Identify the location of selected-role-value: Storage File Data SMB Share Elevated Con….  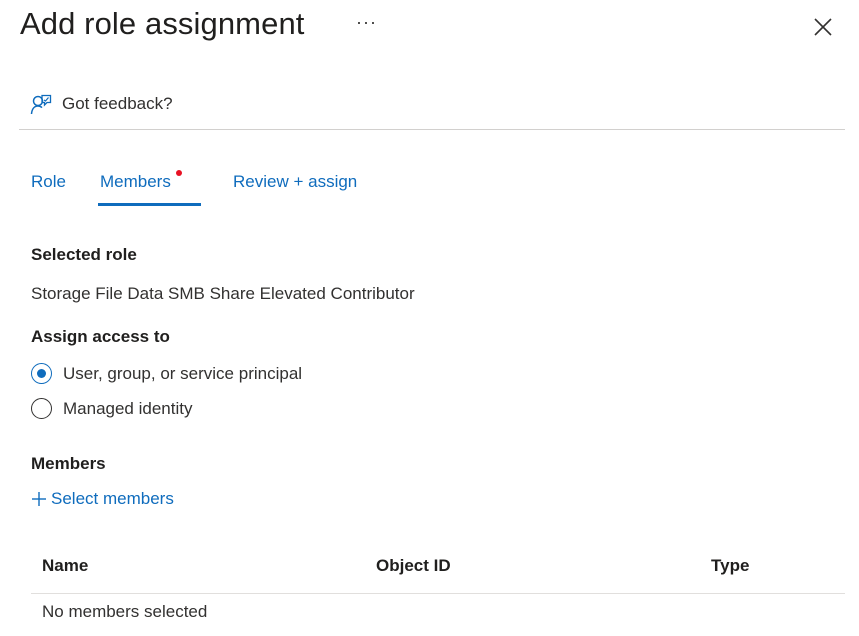
(223, 293).